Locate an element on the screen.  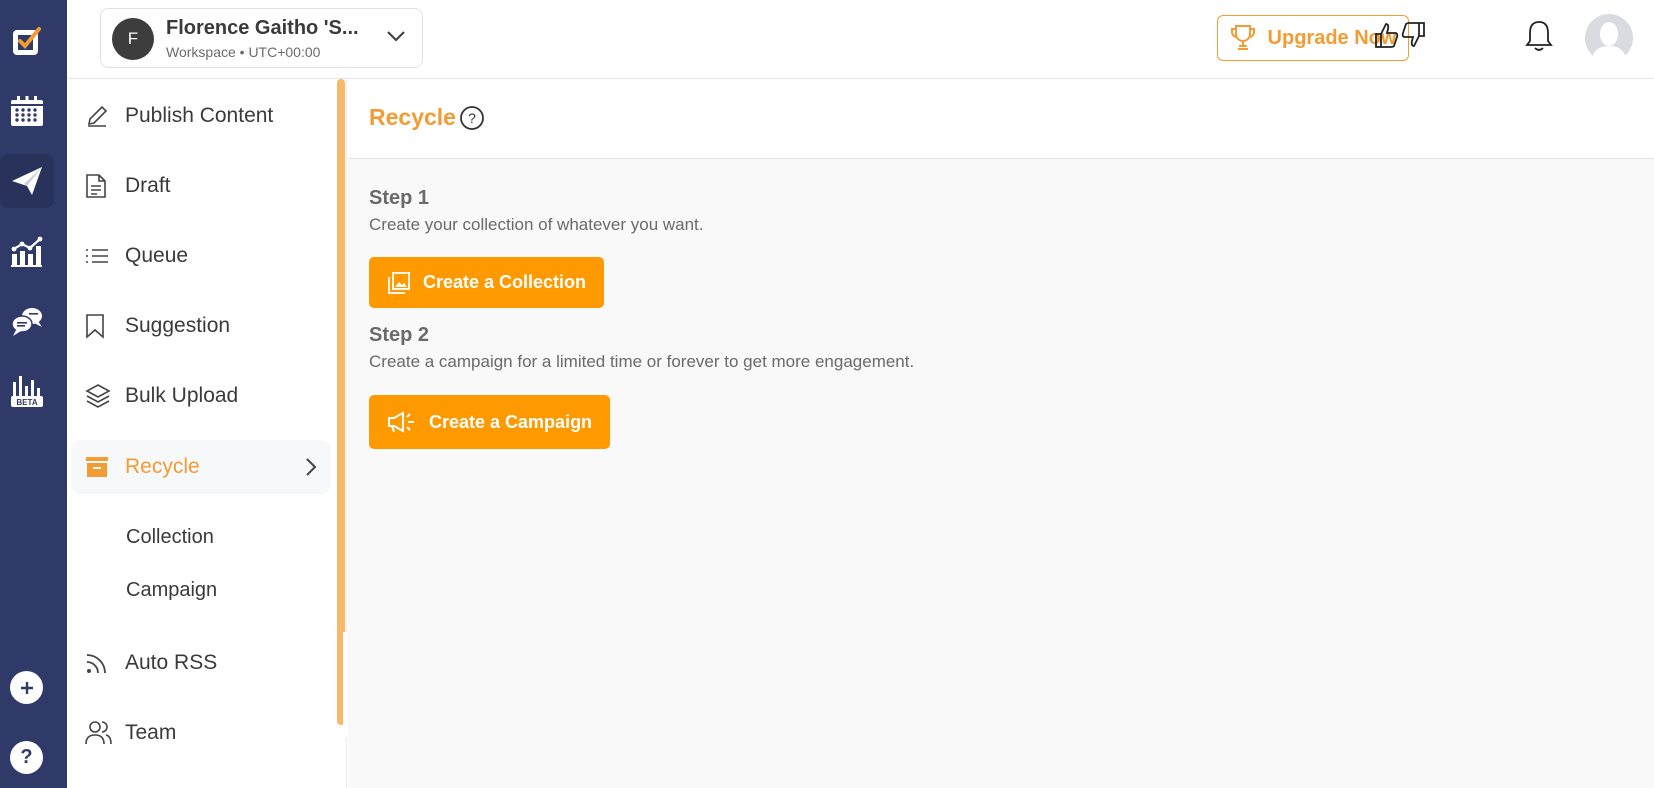
bookmark-icon is located at coordinates (100, 326).